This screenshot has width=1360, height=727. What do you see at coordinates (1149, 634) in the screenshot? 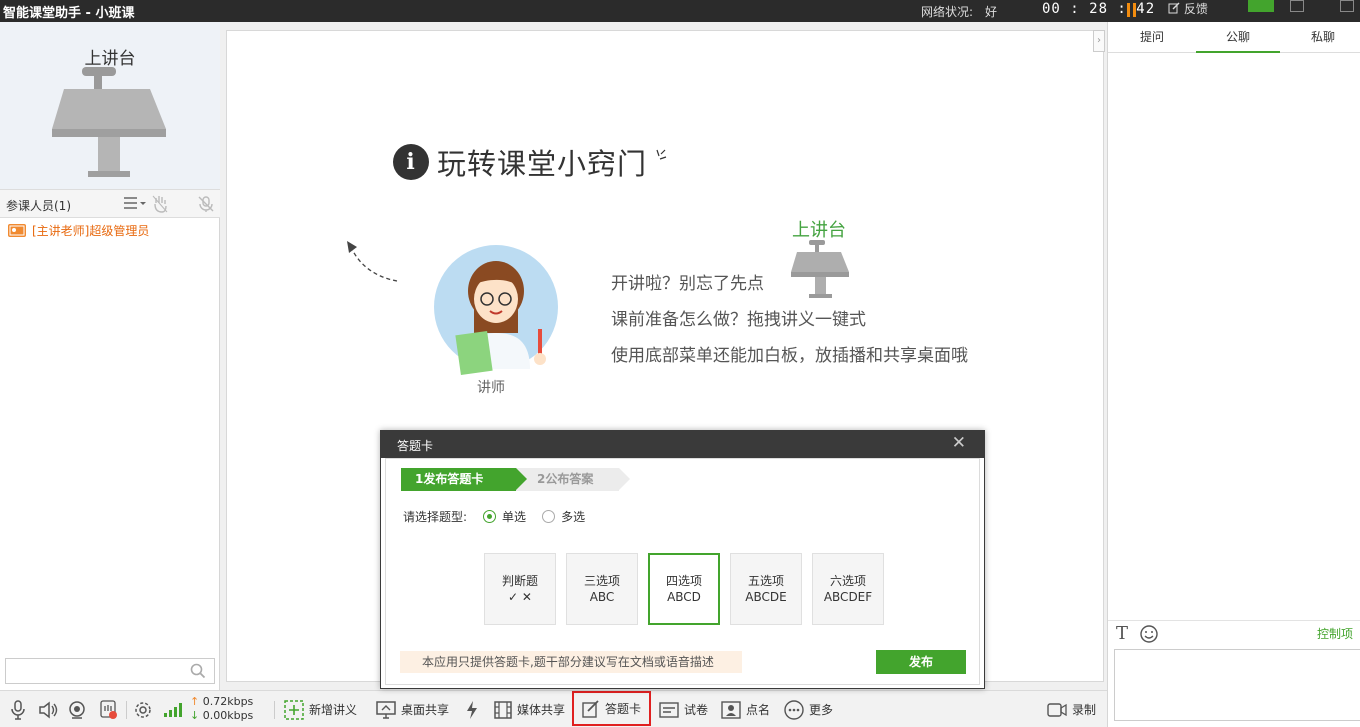
I see `emoji-icon` at bounding box center [1149, 634].